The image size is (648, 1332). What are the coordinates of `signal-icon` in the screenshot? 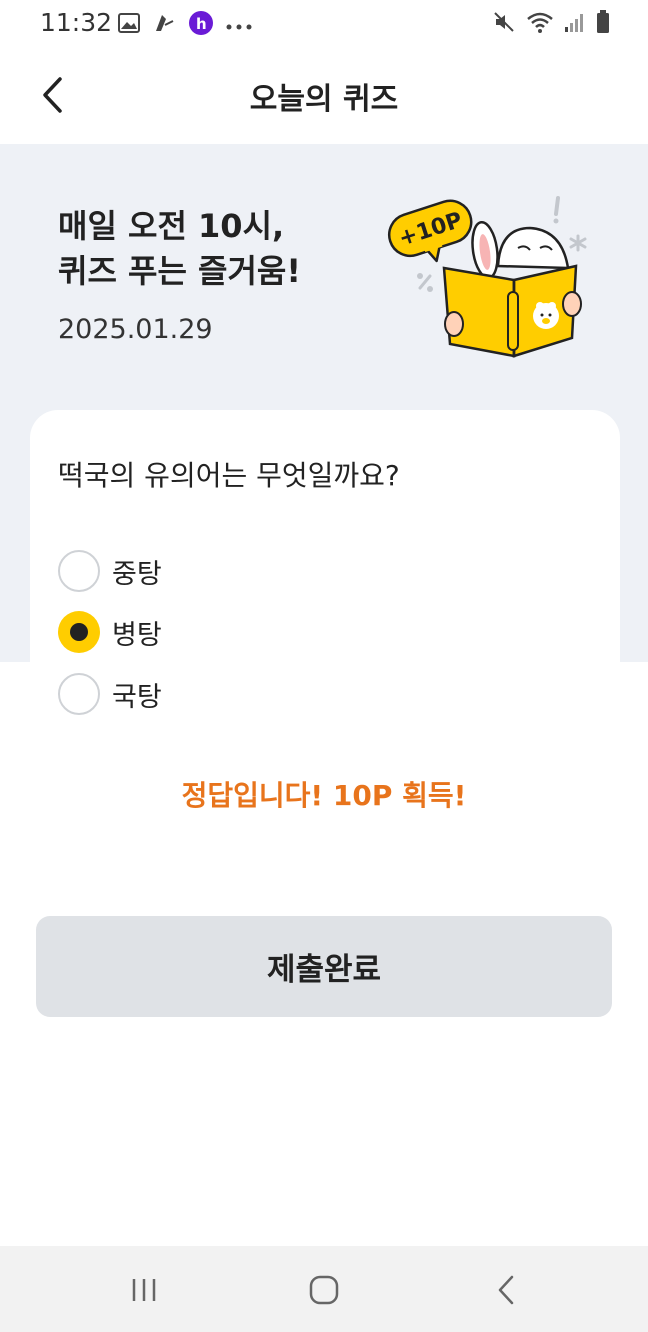 It's located at (575, 24).